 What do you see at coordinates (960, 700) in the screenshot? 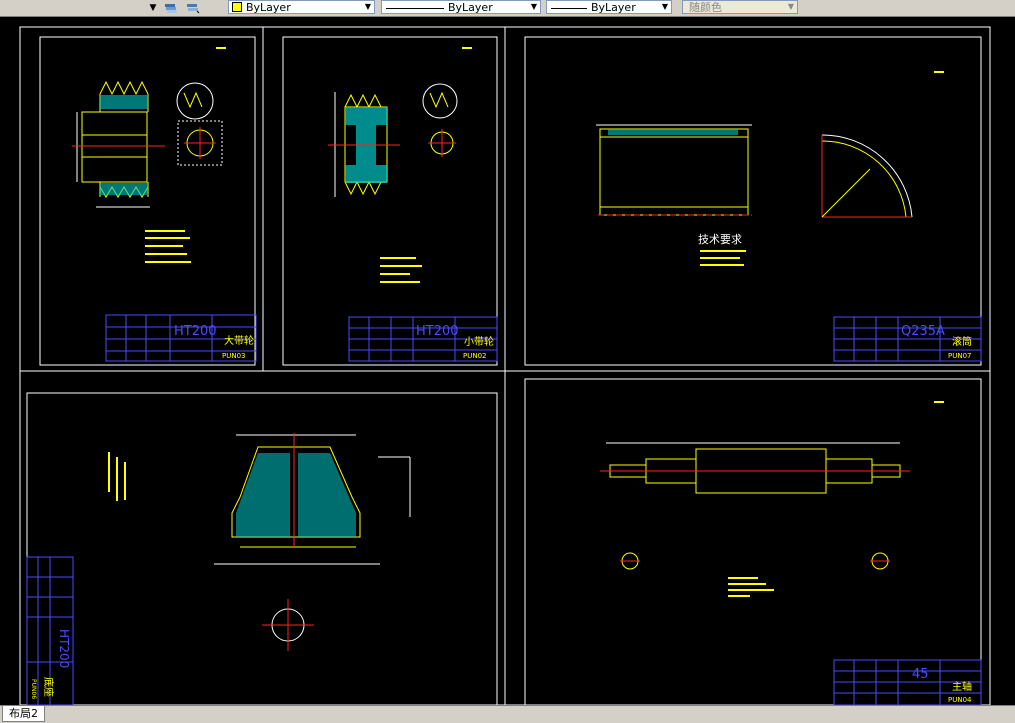
I see `title-block-drawing-no: PUN04` at bounding box center [960, 700].